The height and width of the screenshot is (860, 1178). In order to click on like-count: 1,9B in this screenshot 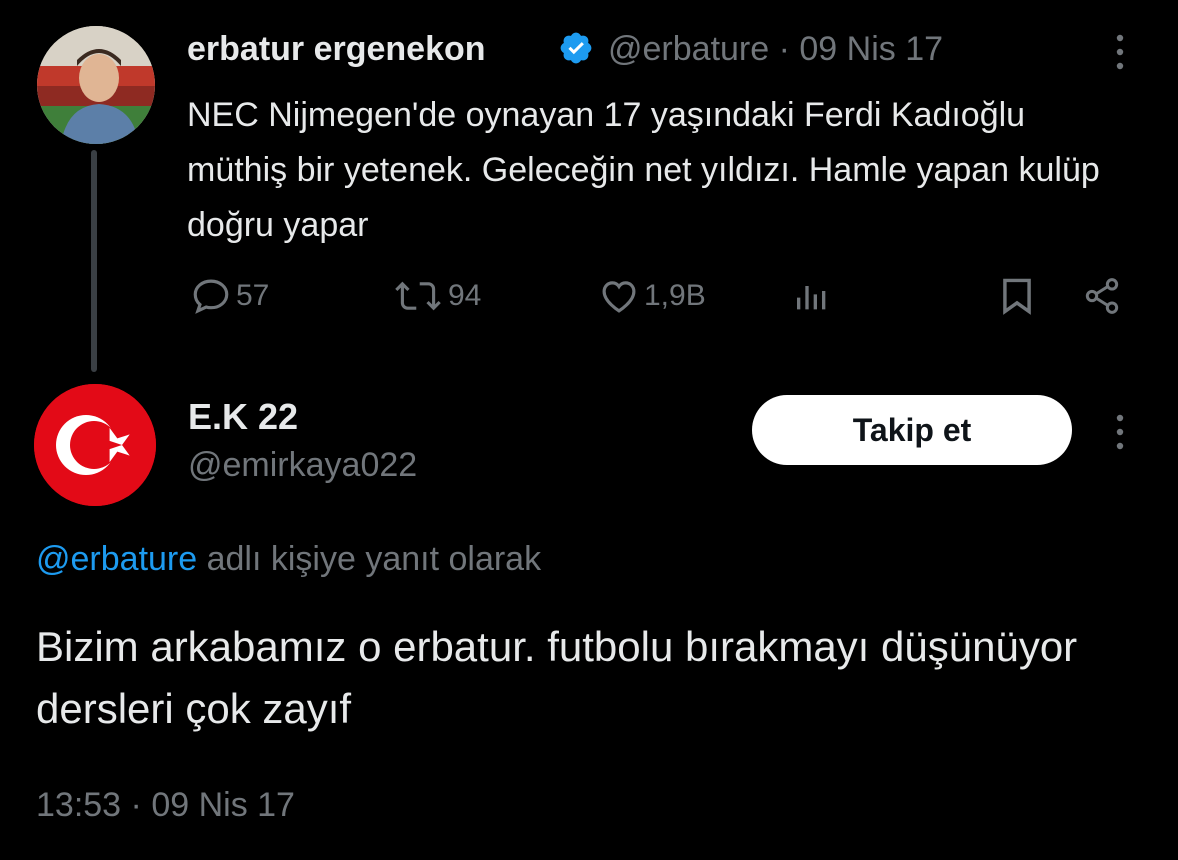, I will do `click(675, 295)`.